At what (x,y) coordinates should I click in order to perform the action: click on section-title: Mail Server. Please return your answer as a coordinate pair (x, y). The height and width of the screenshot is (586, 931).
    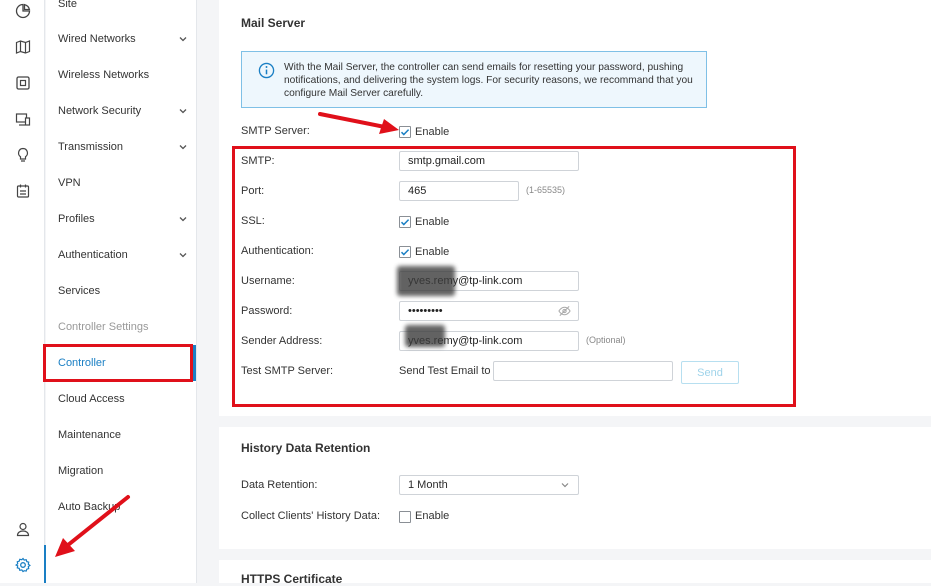
    Looking at the image, I should click on (273, 23).